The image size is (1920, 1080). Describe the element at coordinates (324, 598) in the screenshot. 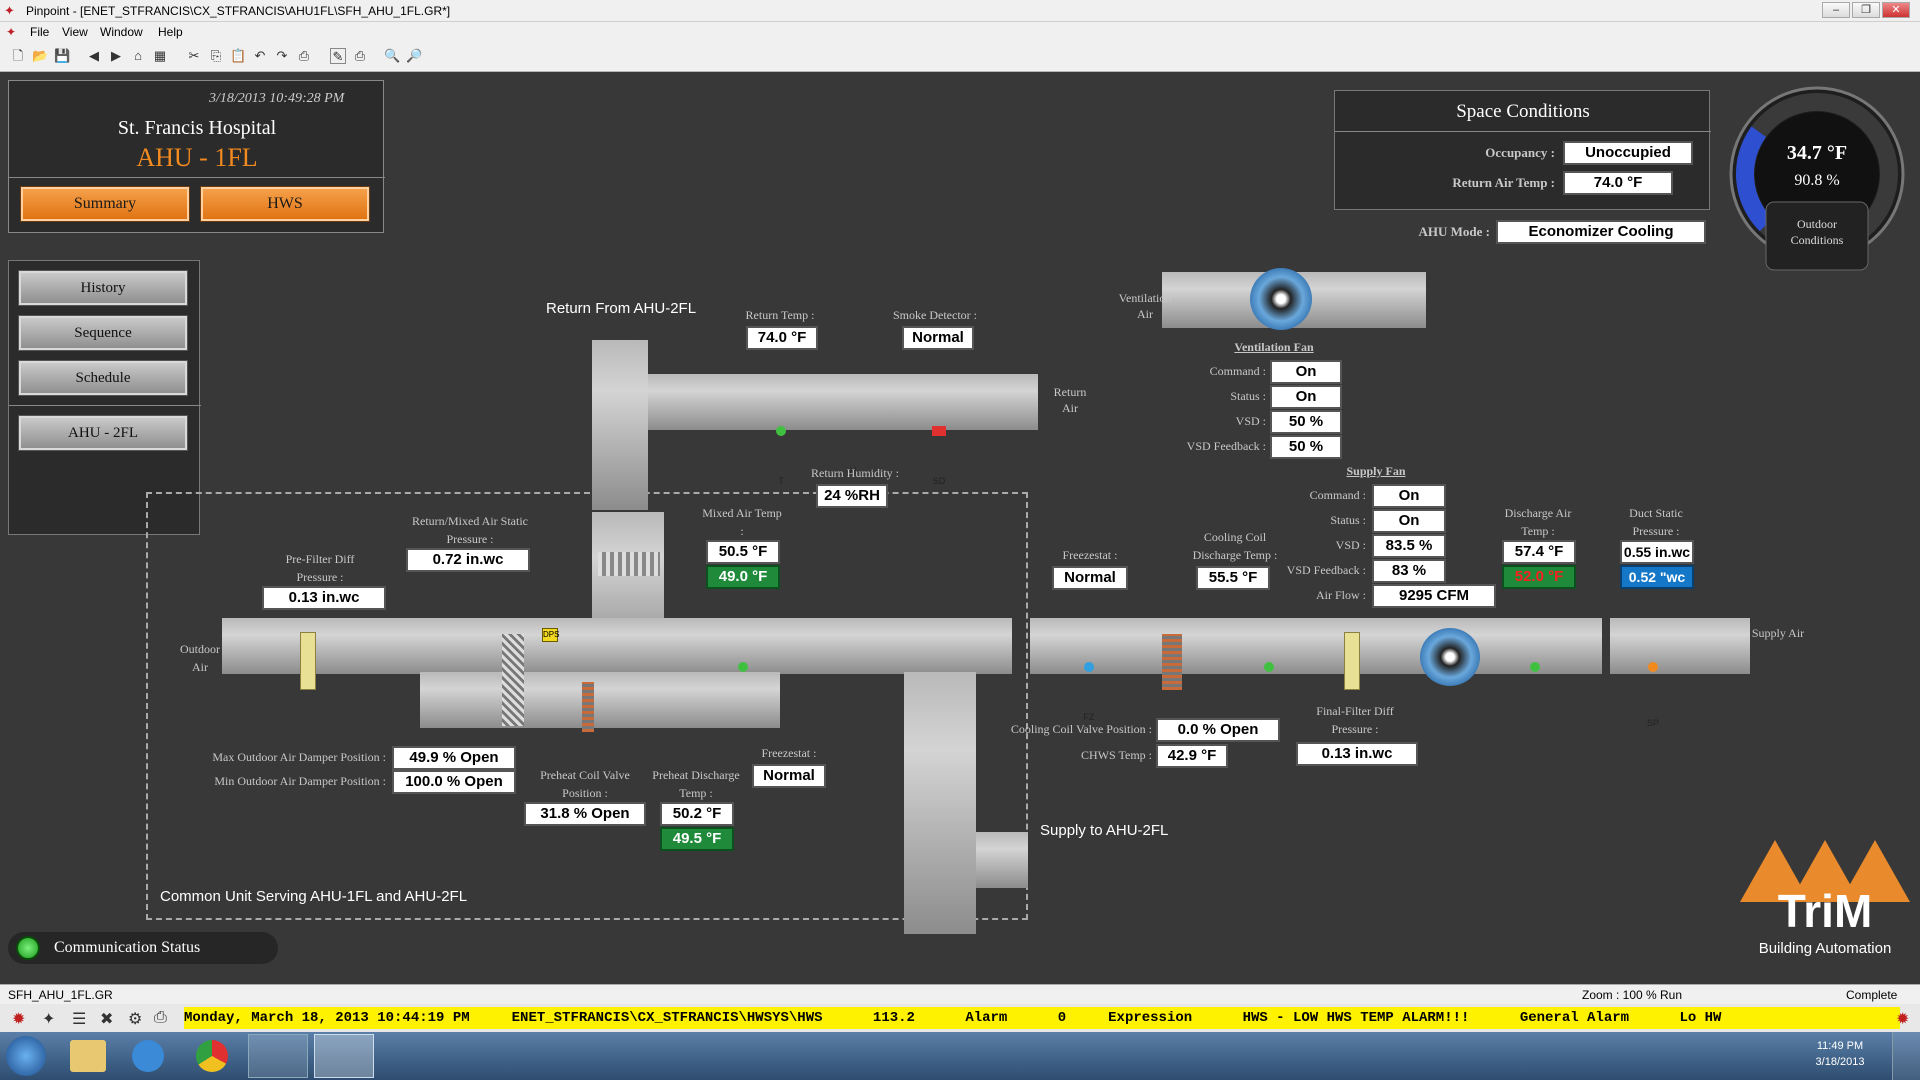

I see `prefilter-value: 0.13 in.wc` at that location.